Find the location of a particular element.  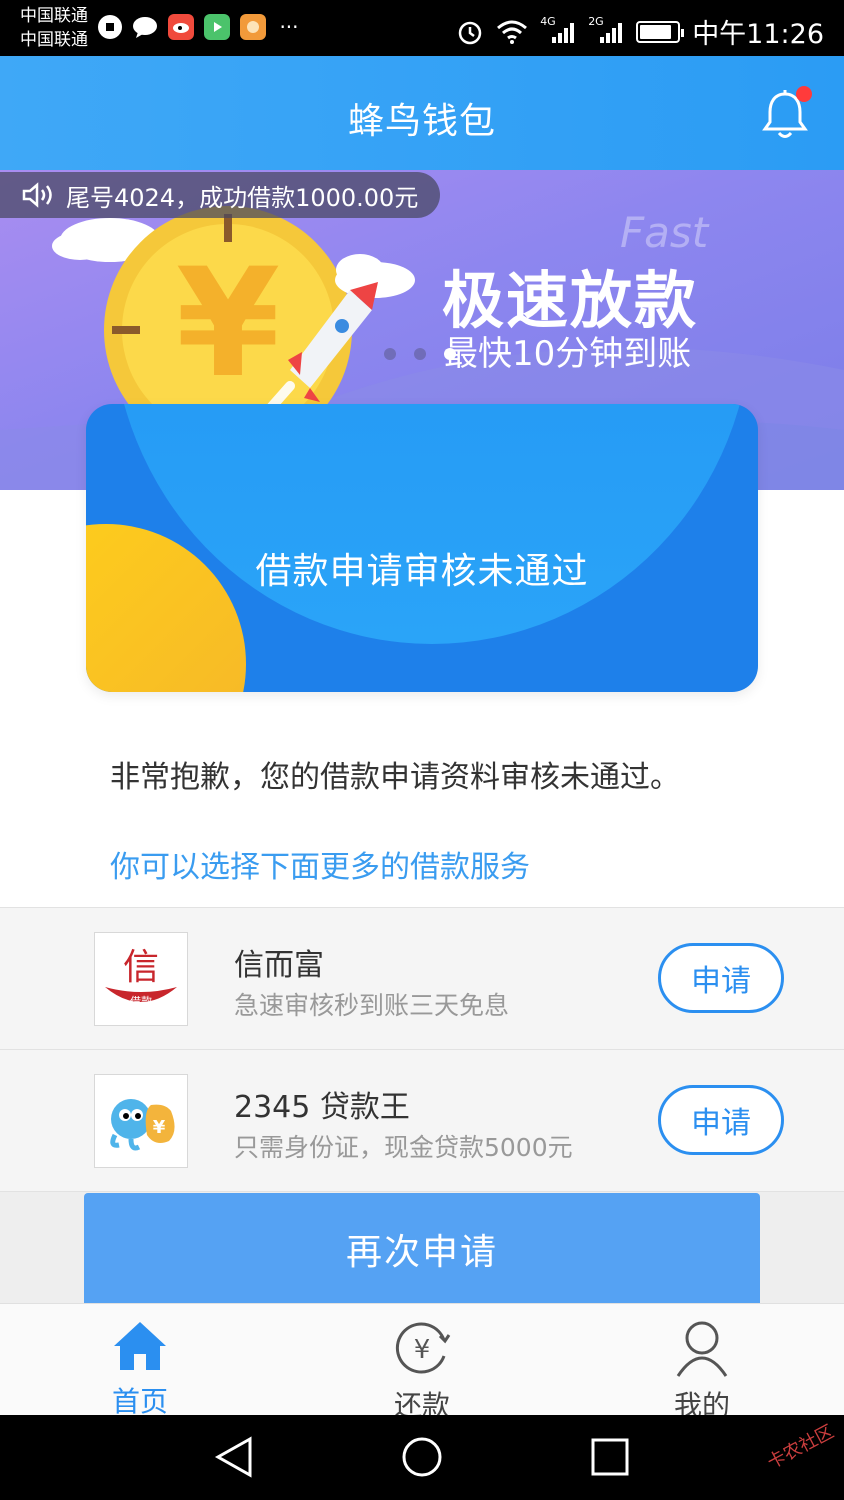

notice-text: 尾号4024，成功借款1000.00元 is located at coordinates (242, 197).